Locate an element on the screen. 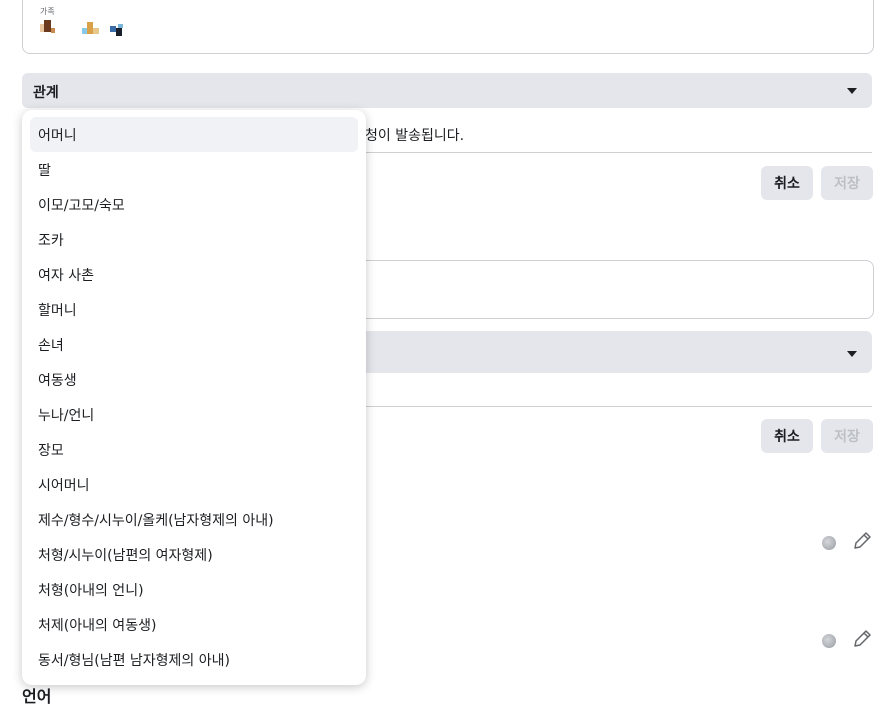 The image size is (887, 723). request-notice: 청이 발송됩니다. is located at coordinates (415, 136).